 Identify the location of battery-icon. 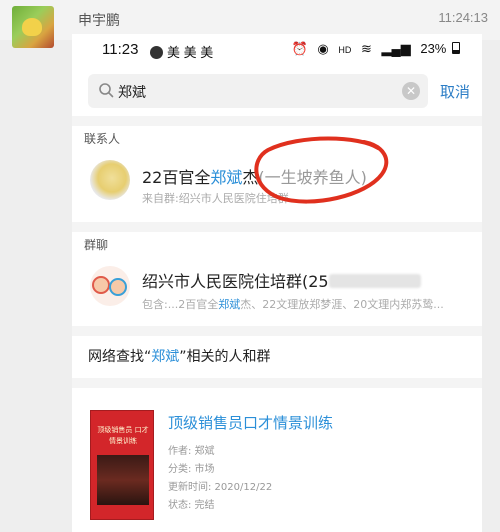
(456, 48).